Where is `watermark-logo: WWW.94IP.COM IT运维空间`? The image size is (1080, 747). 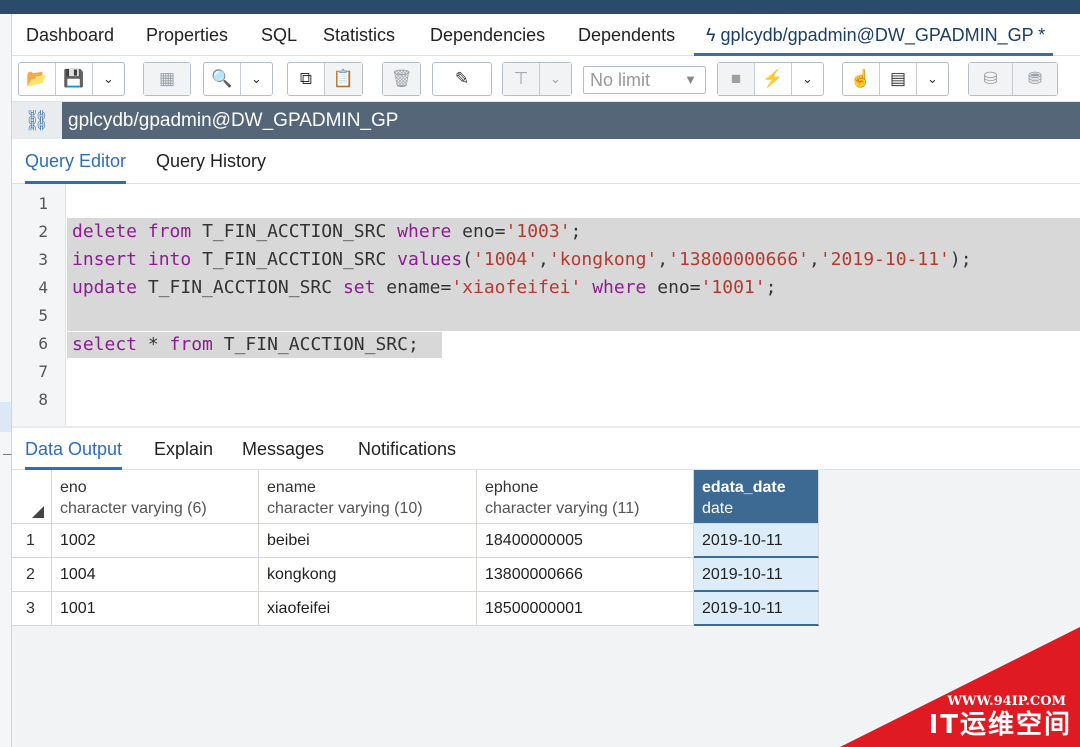 watermark-logo: WWW.94IP.COM IT运维空间 is located at coordinates (950, 687).